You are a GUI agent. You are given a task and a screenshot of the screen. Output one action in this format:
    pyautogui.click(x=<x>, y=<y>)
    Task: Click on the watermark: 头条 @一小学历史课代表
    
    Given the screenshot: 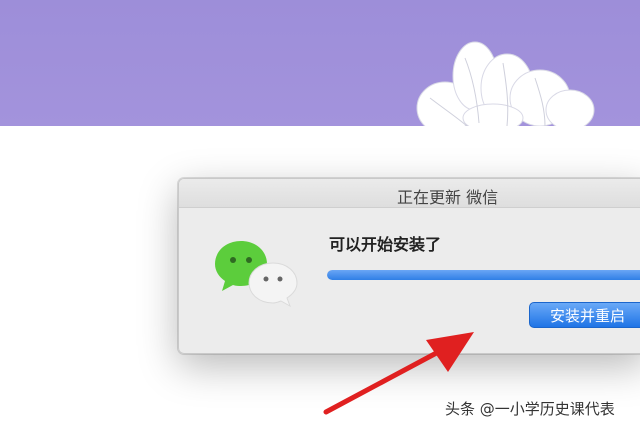 What is the action you would take?
    pyautogui.click(x=530, y=409)
    